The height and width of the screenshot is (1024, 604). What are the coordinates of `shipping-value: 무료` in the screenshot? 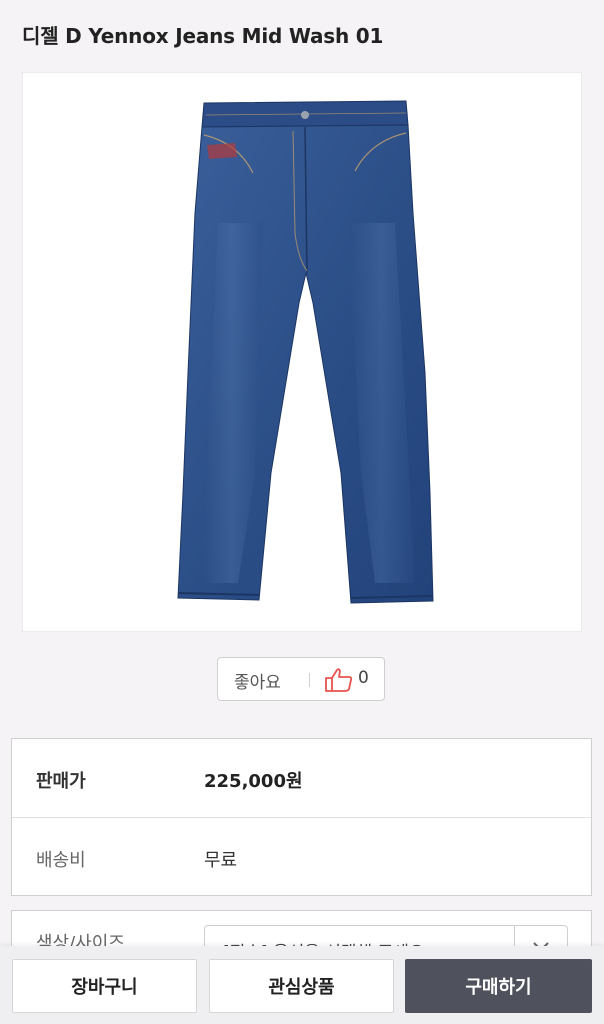 It's located at (221, 860).